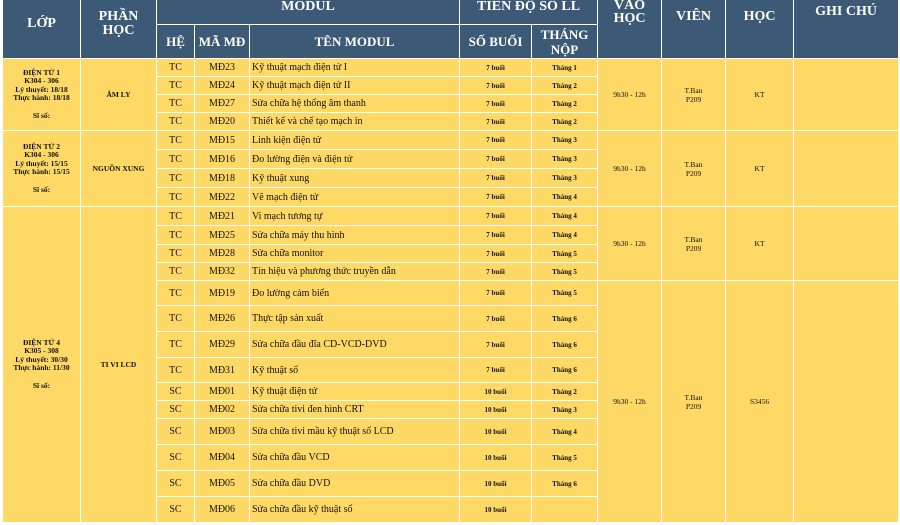  Describe the element at coordinates (222, 103) in the screenshot. I see `ma-md-cell: MĐ27` at that location.